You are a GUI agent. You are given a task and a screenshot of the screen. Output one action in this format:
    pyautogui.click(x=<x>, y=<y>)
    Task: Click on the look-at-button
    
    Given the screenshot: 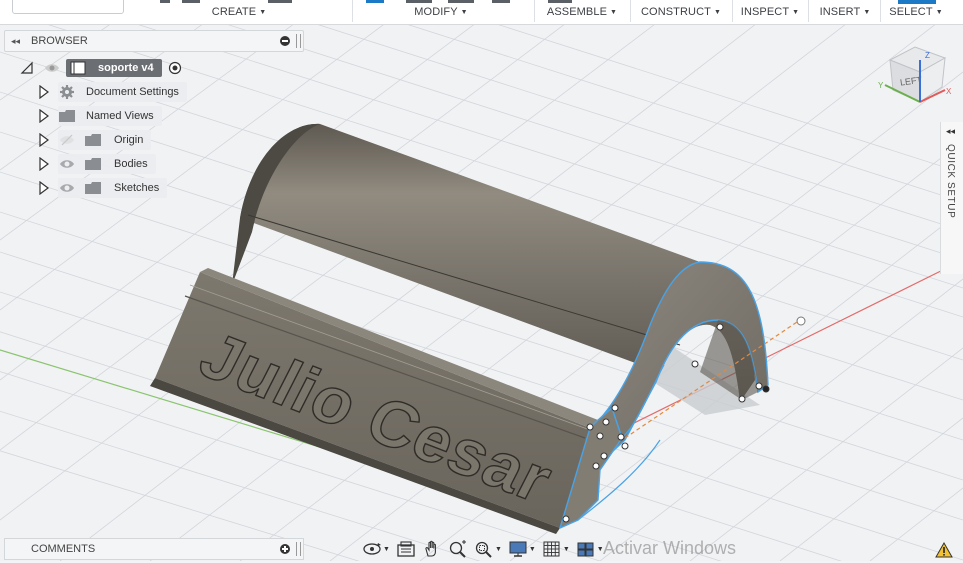 What is the action you would take?
    pyautogui.click(x=406, y=549)
    